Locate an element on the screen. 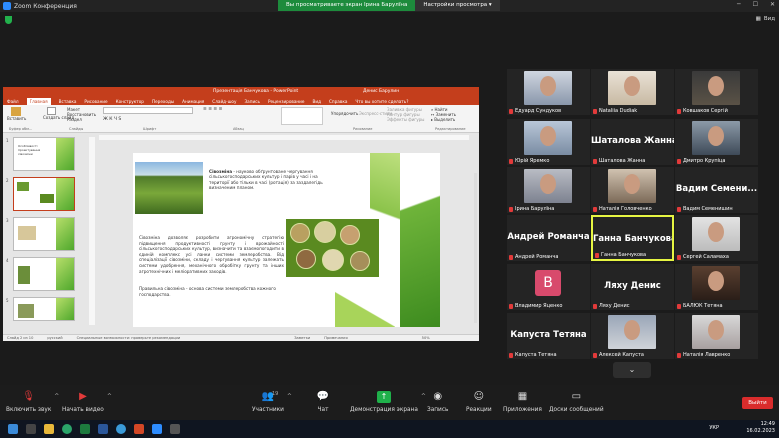 This screenshot has width=779, height=438. zoom-level: 50% is located at coordinates (426, 338).